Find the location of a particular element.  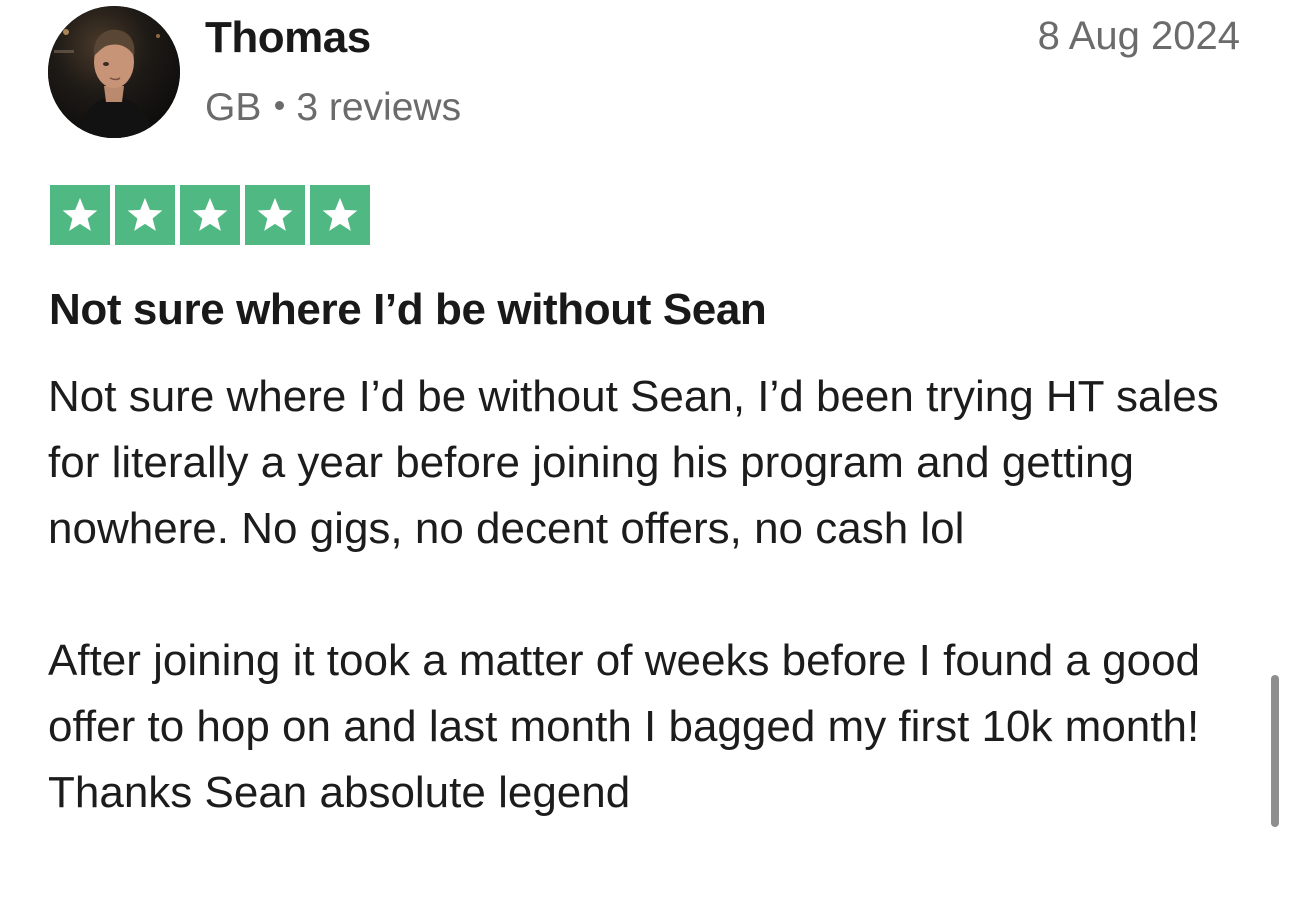

reviewer-country: GB is located at coordinates (233, 107).